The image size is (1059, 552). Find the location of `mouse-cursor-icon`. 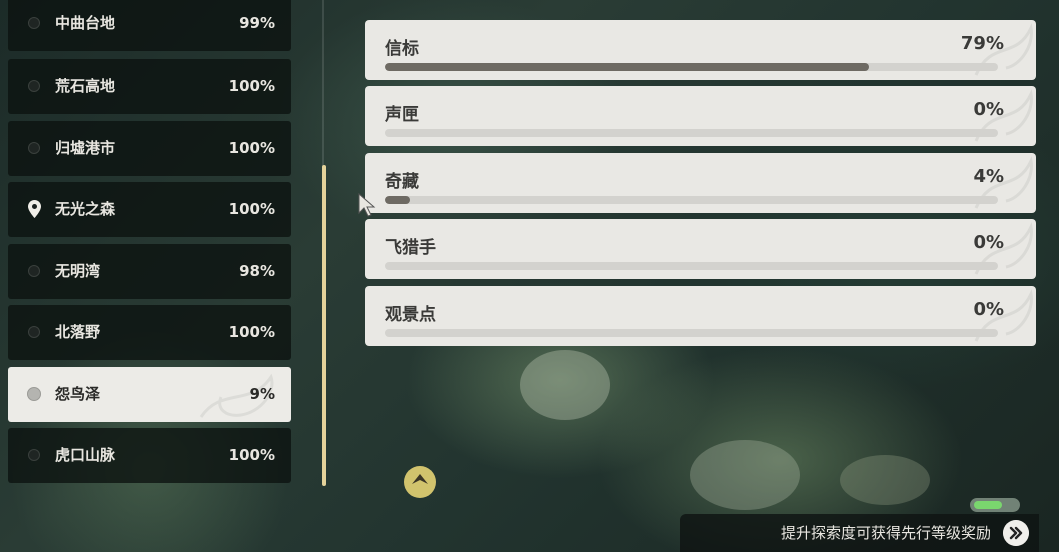

mouse-cursor-icon is located at coordinates (367, 205).